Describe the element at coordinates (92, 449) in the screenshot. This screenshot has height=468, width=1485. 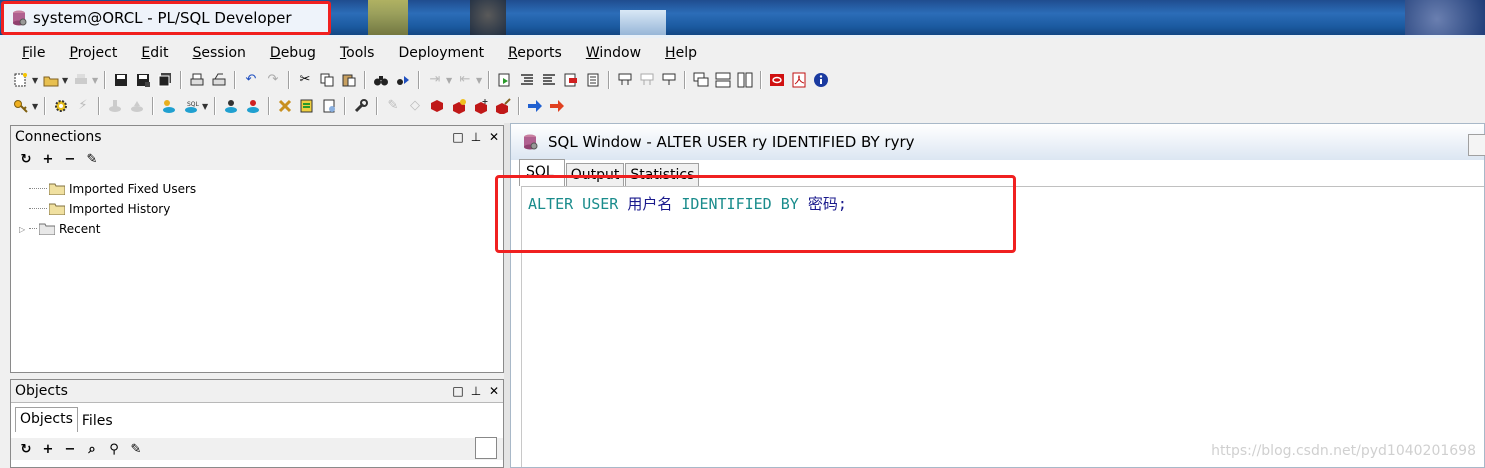
I see `find-icon: ⌕` at that location.